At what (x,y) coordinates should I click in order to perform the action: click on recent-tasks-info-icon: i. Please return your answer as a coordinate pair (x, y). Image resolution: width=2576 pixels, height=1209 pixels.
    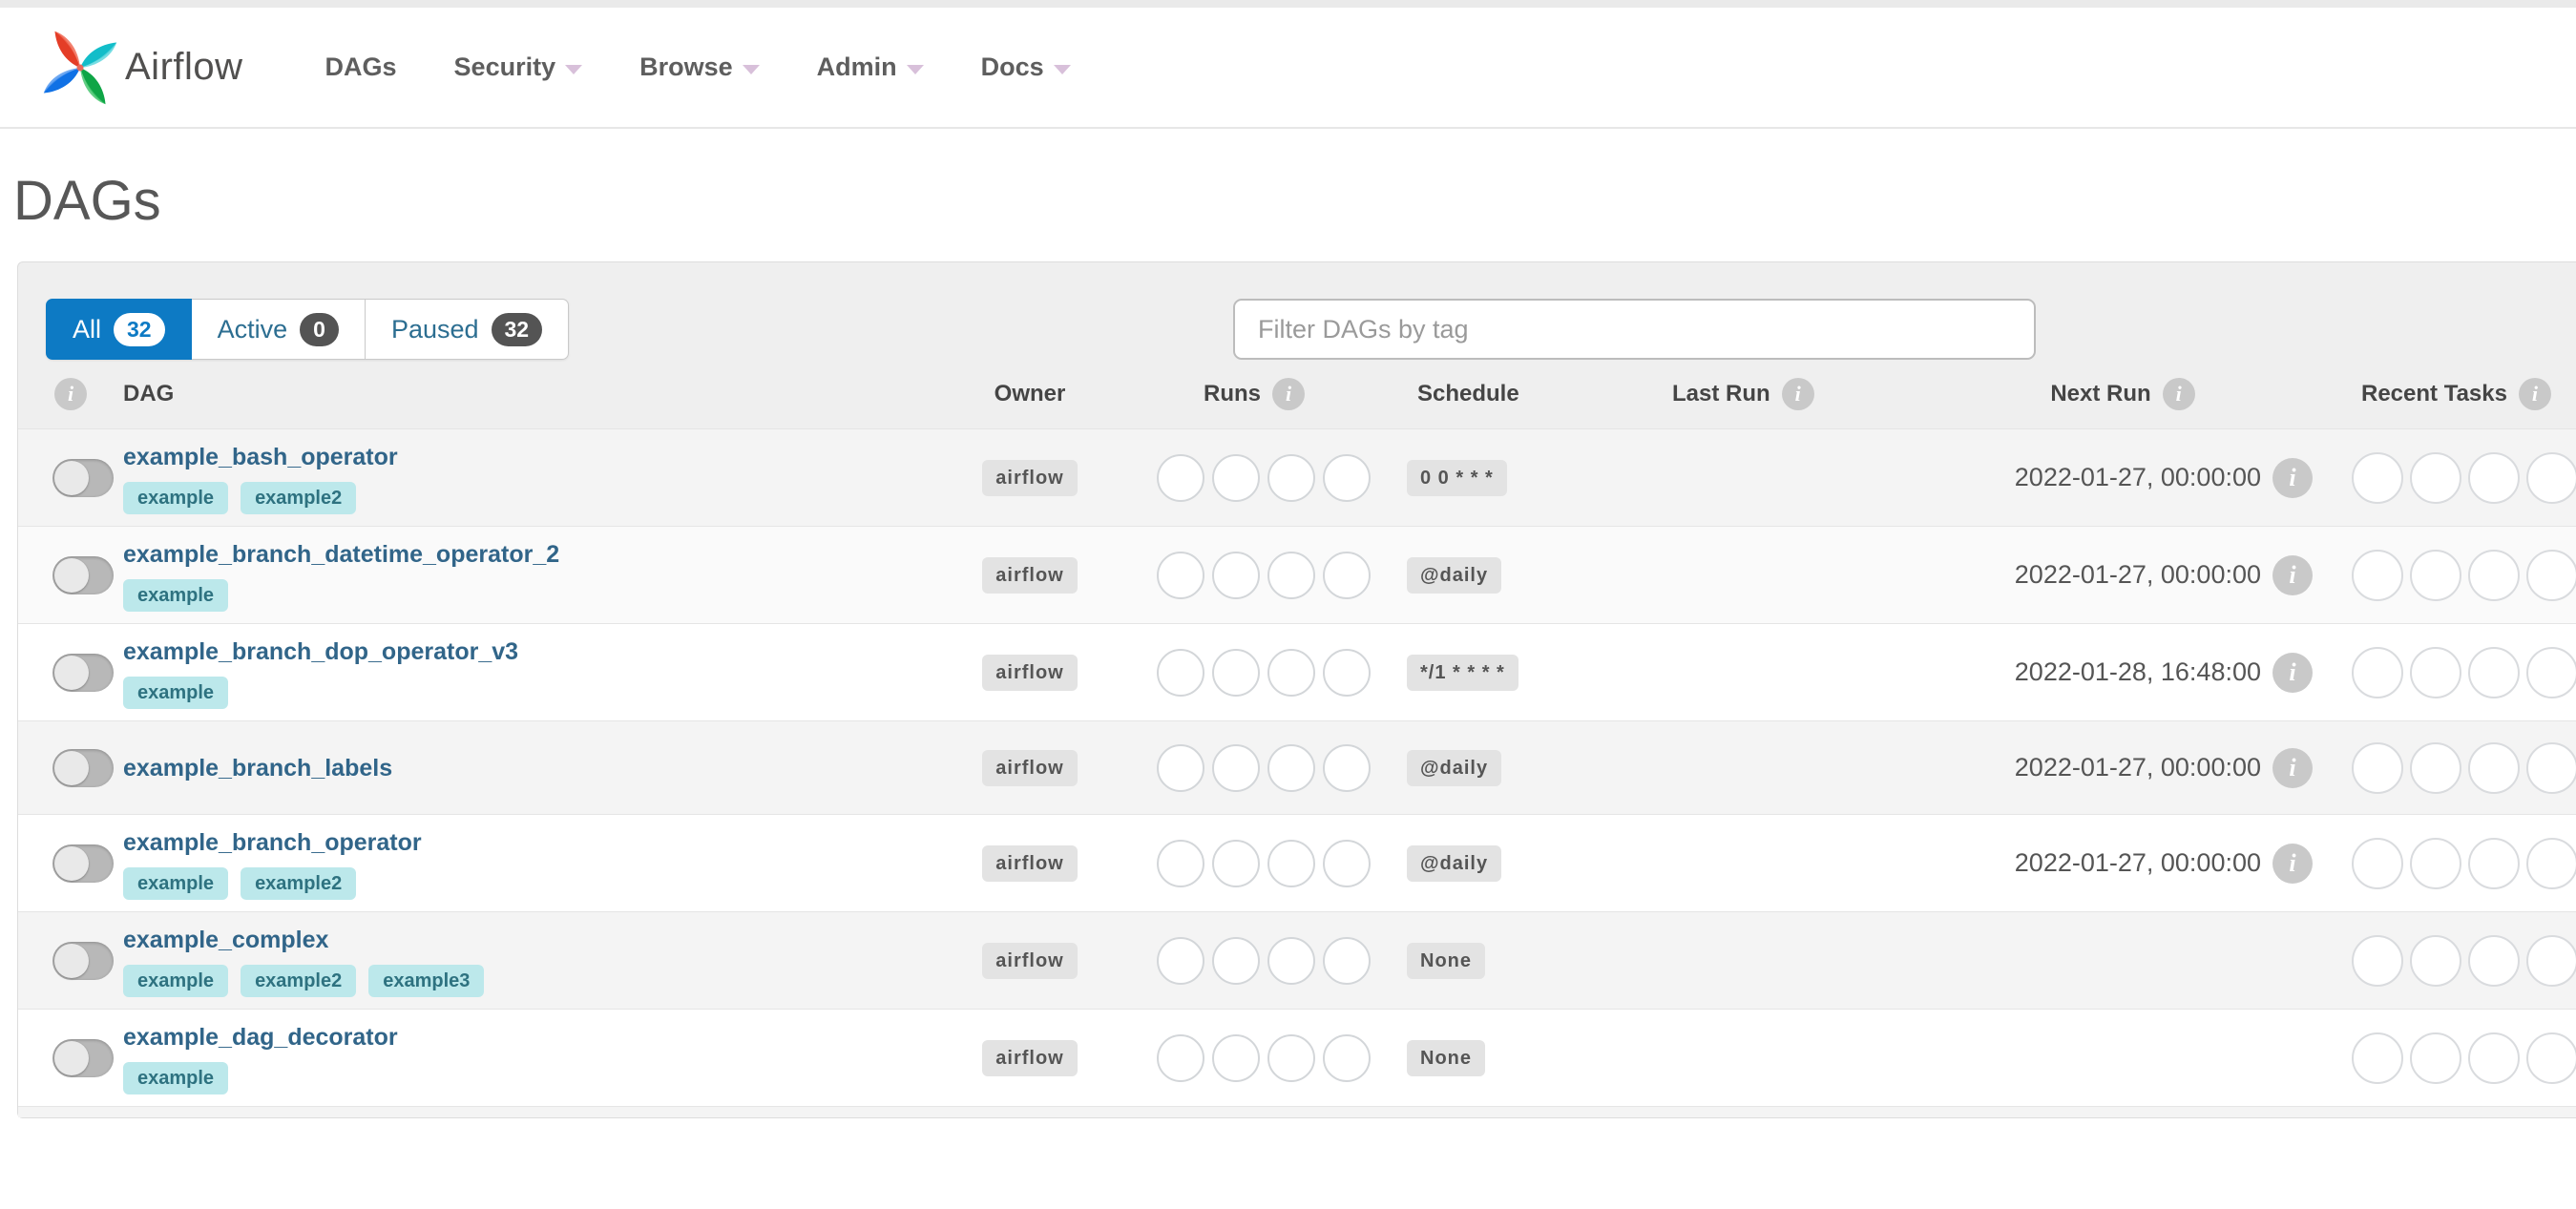
    Looking at the image, I should click on (2534, 394).